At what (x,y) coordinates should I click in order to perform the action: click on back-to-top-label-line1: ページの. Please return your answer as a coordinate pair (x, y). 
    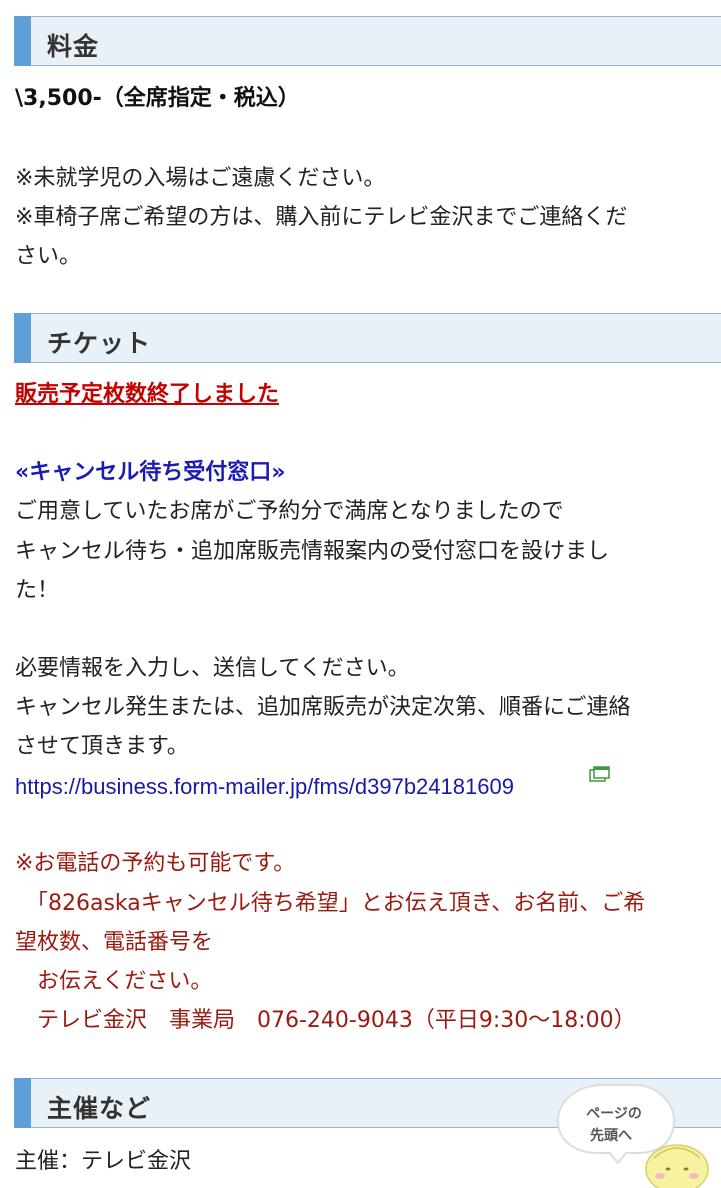
    Looking at the image, I should click on (614, 1114).